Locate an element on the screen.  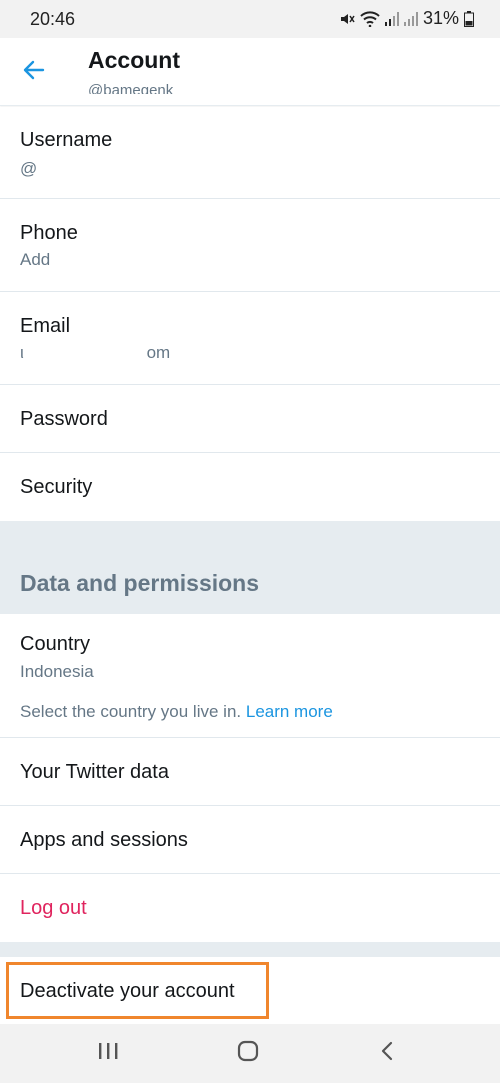
recent-apps-icon is located at coordinates (108, 1053).